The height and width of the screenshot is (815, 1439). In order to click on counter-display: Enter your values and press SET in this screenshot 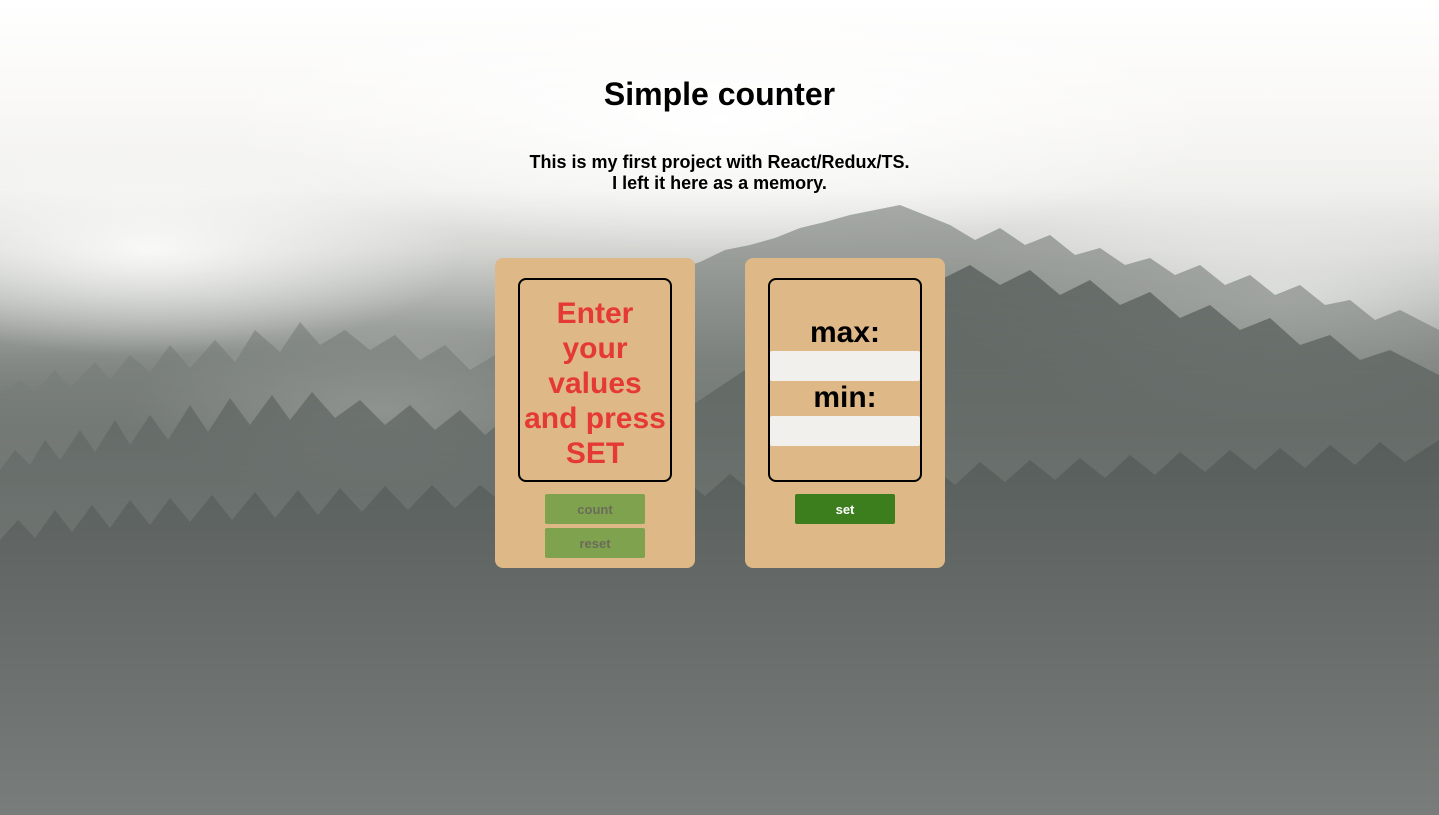, I will do `click(595, 380)`.